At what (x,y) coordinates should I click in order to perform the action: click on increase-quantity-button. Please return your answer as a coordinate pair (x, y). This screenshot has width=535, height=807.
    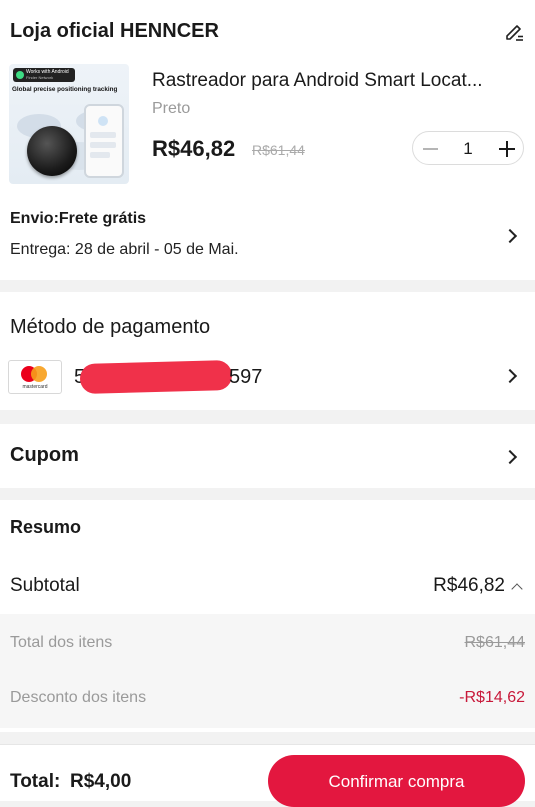
    Looking at the image, I should click on (507, 149).